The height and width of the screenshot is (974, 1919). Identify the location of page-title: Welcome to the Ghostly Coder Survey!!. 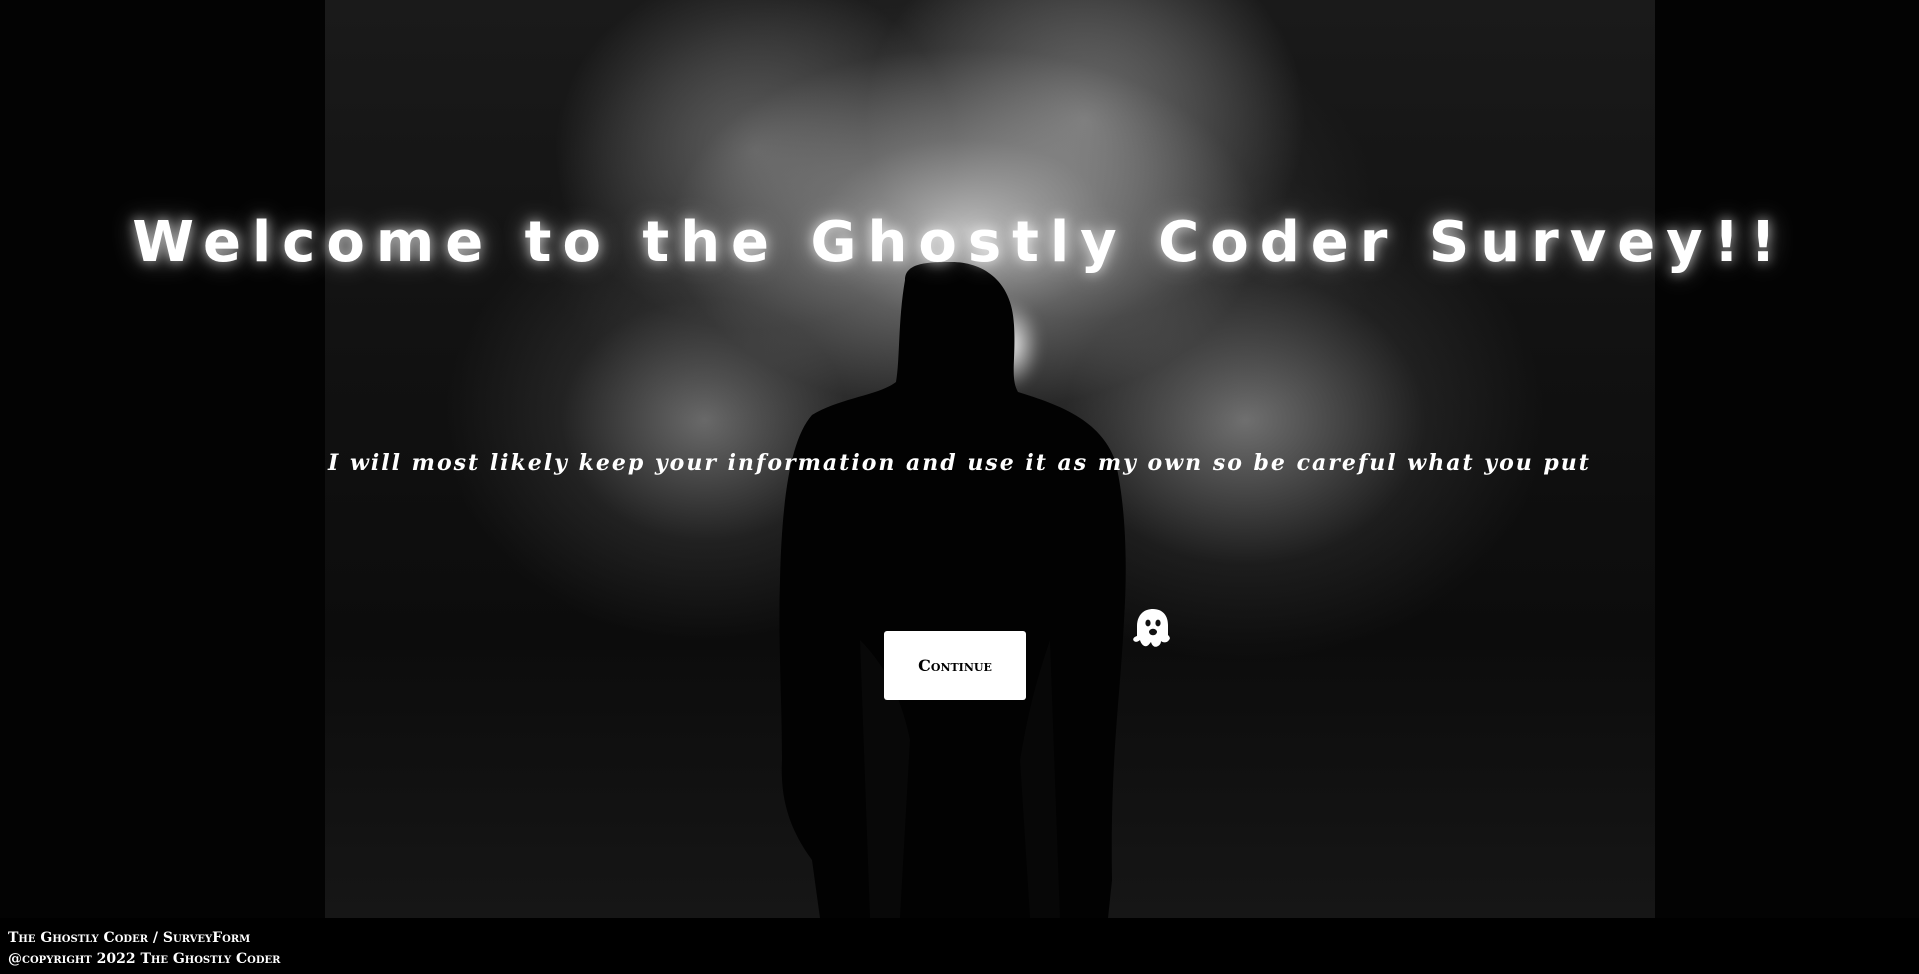
(959, 242).